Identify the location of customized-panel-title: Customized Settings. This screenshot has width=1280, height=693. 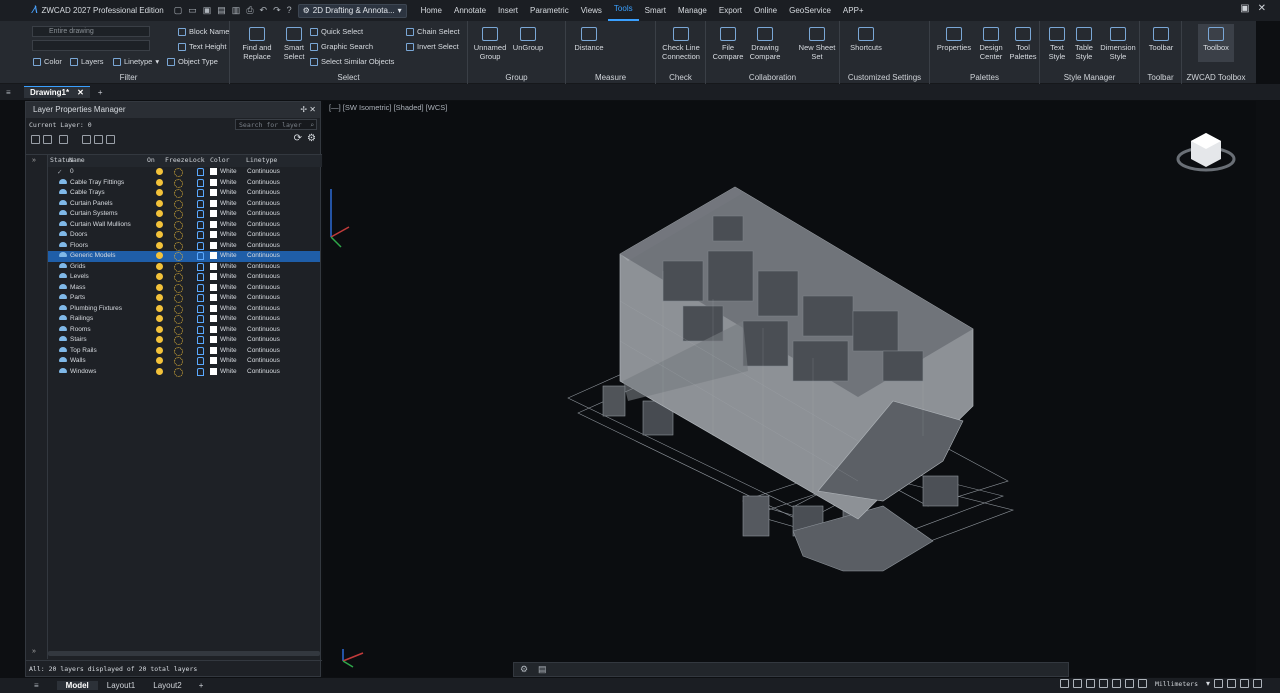
(884, 77).